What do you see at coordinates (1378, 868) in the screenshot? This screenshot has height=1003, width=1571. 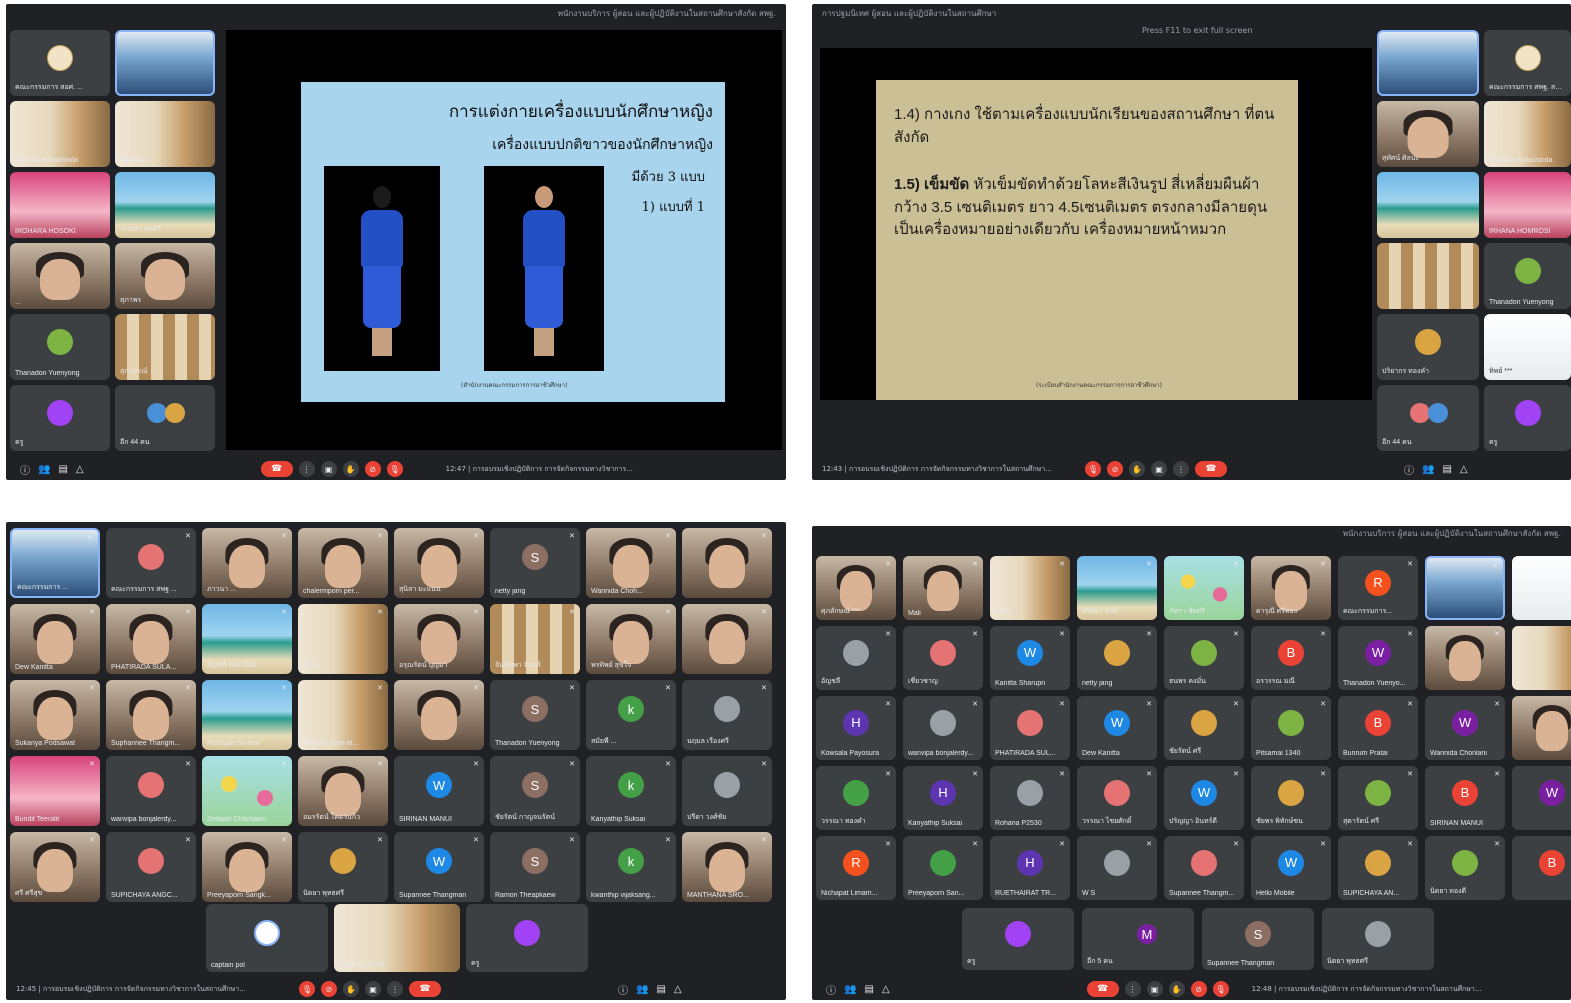 I see `participant-tile: SUPICHAYA AN... ✕` at bounding box center [1378, 868].